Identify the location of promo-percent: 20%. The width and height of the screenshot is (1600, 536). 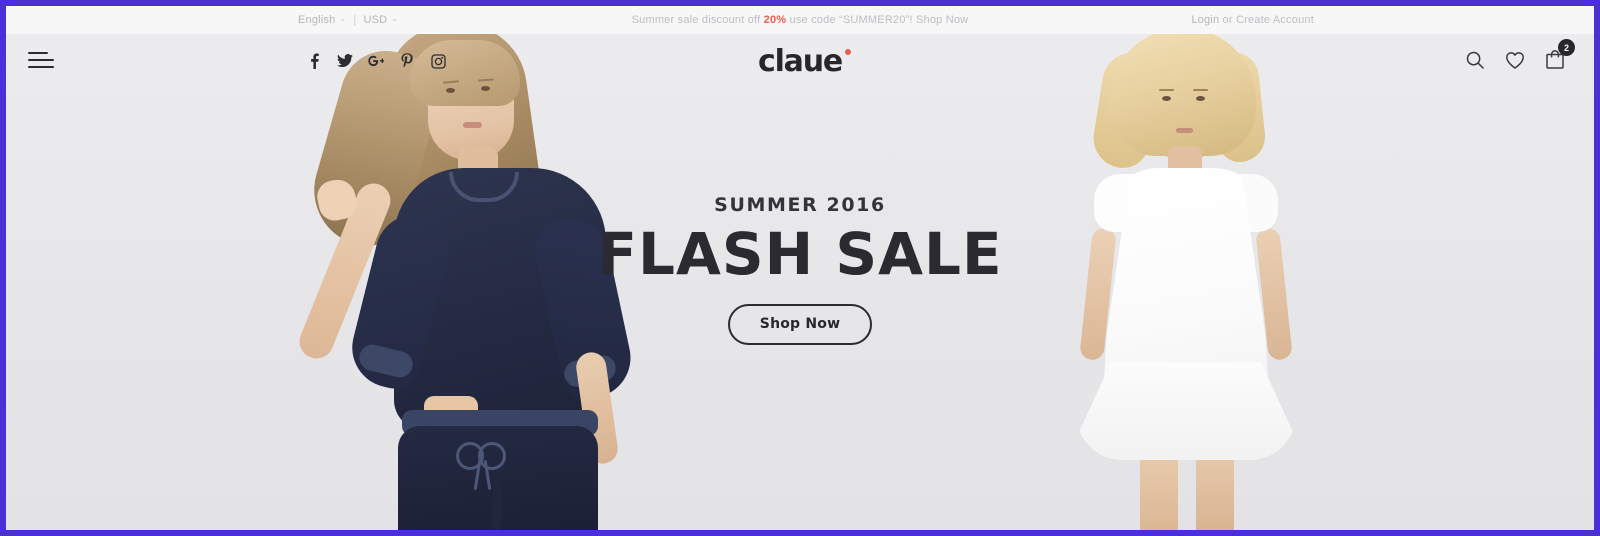
(775, 20).